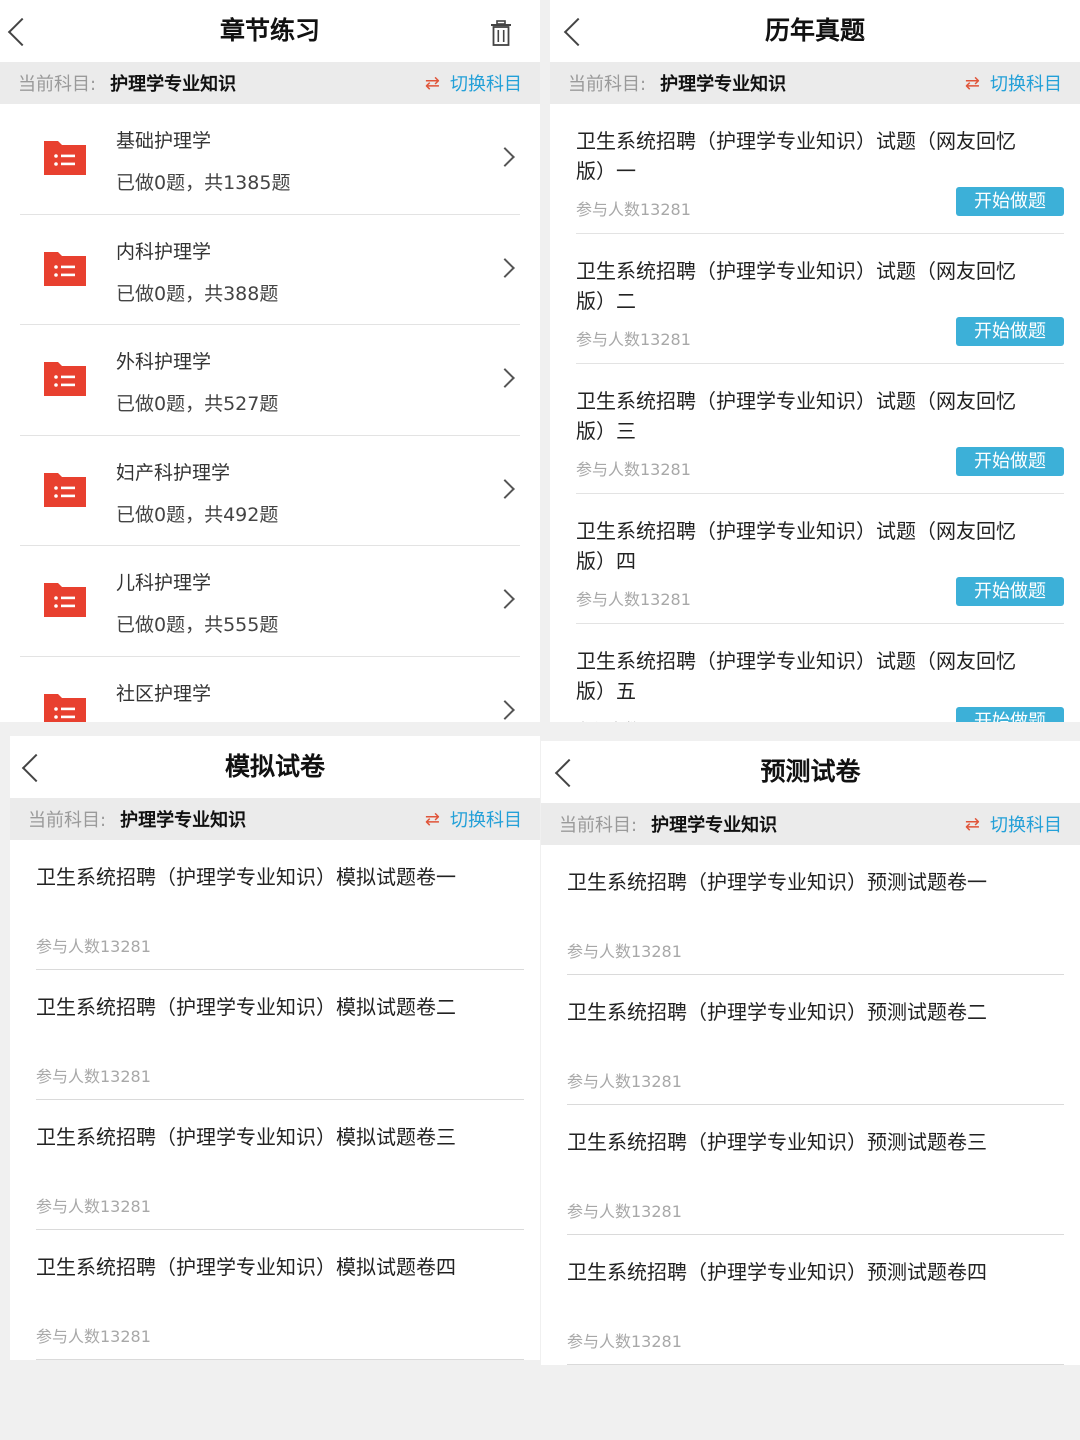  I want to click on paper-title: 卫生系统招聘（护理学专业知识）预测试题卷二, so click(777, 1012).